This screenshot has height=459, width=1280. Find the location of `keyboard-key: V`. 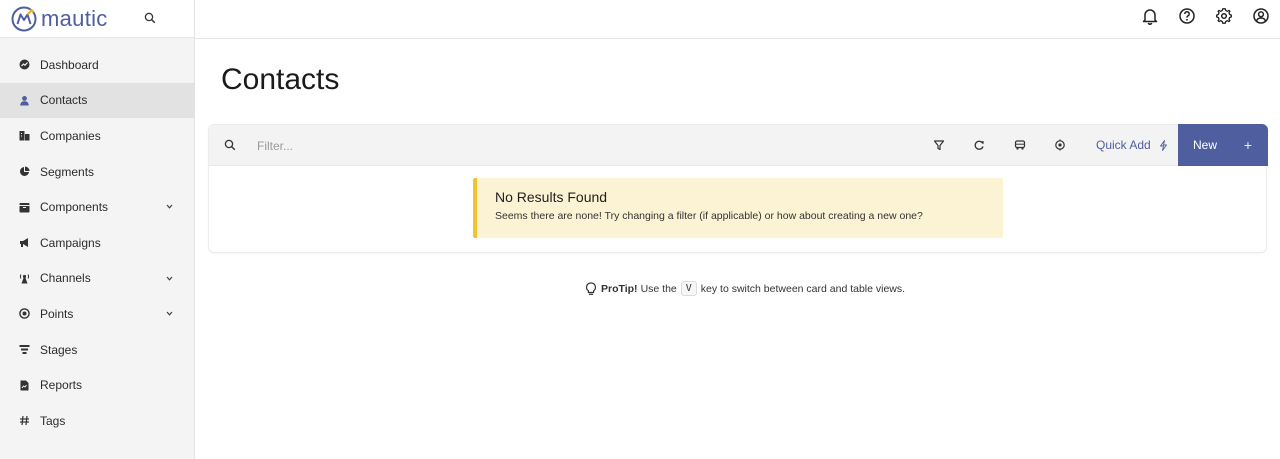

keyboard-key: V is located at coordinates (688, 288).